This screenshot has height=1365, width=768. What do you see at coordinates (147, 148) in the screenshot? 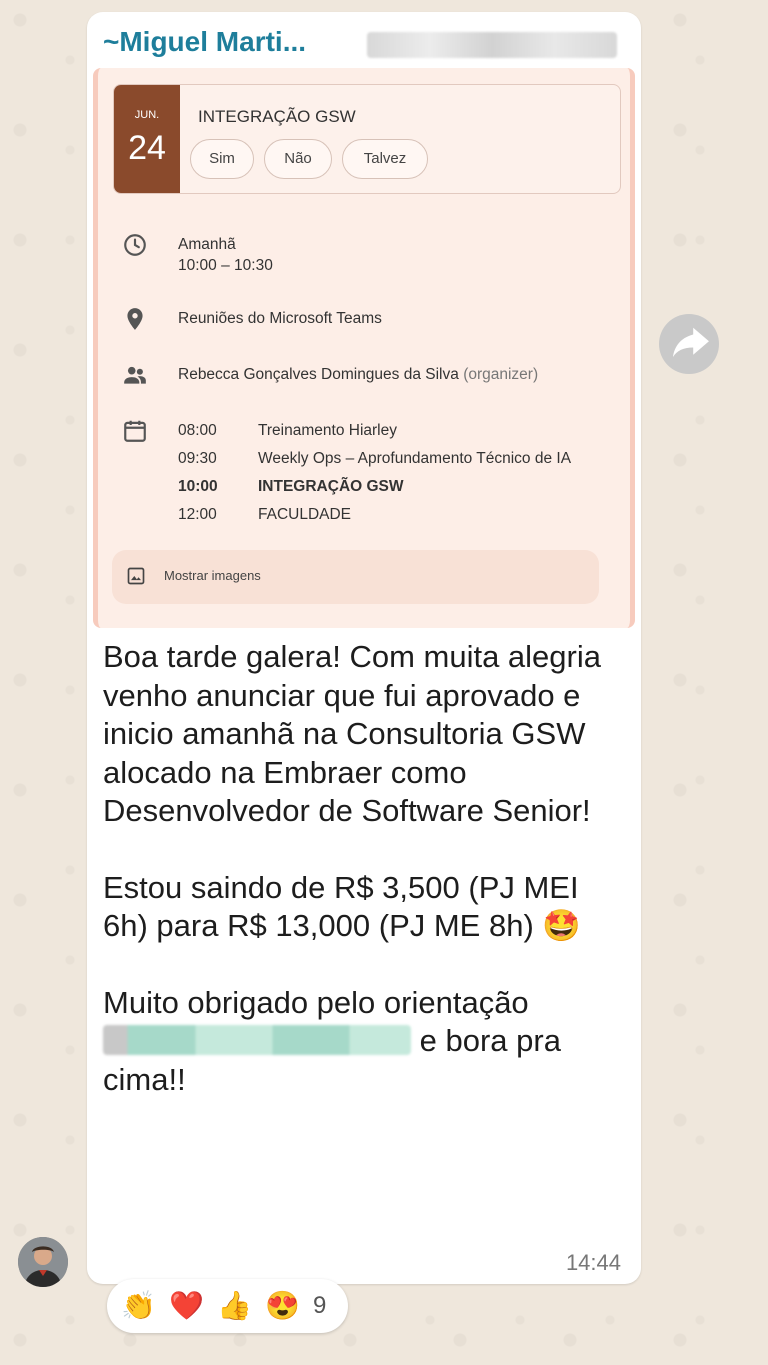
I see `event-day: 24` at bounding box center [147, 148].